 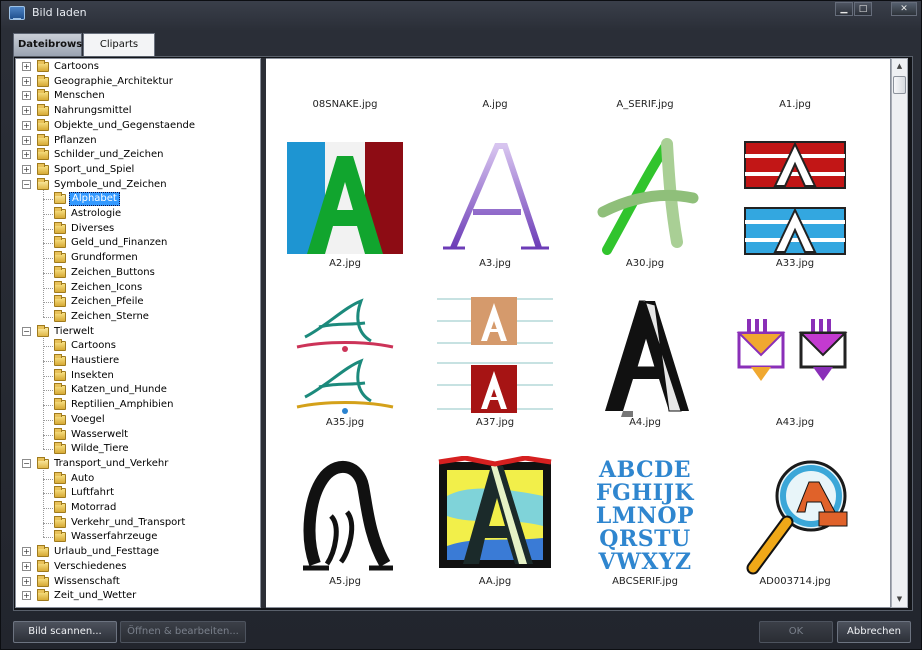 I want to click on tree-item: + Nahrungsmittel, so click(x=138, y=111).